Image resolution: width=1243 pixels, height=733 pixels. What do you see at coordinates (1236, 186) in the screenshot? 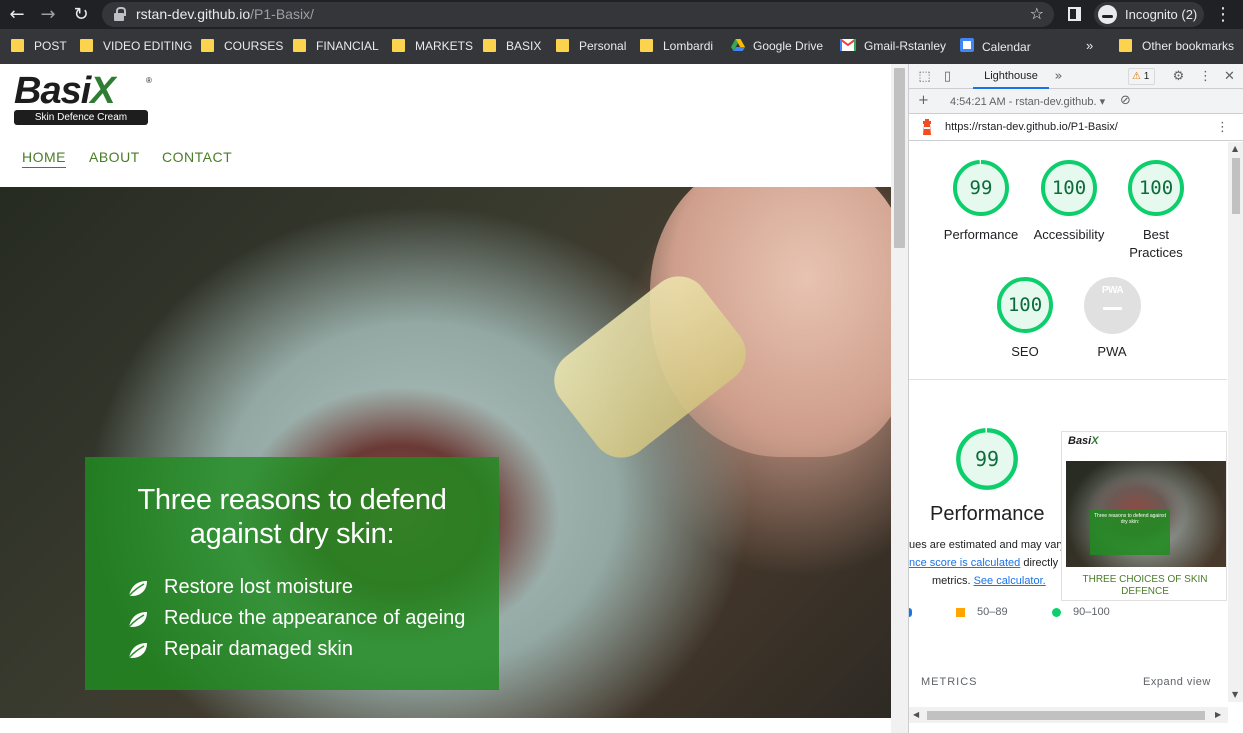
I see `devtools-vertical-thumb` at bounding box center [1236, 186].